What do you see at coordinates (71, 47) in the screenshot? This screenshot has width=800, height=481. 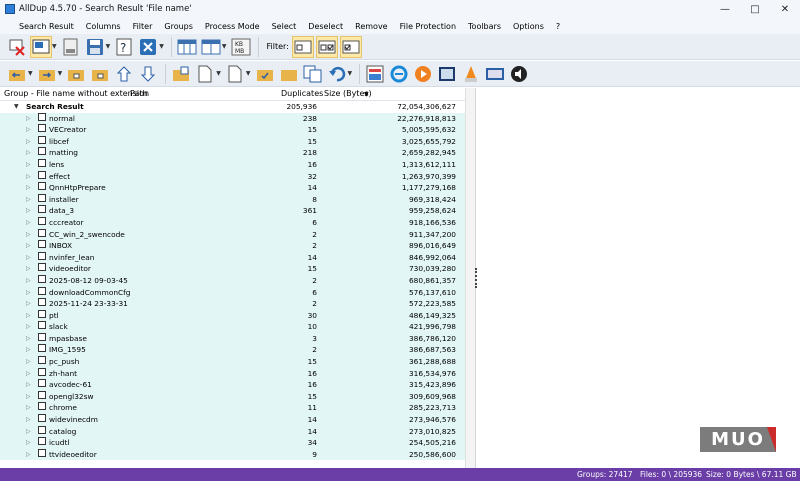 I see `export-log-button` at bounding box center [71, 47].